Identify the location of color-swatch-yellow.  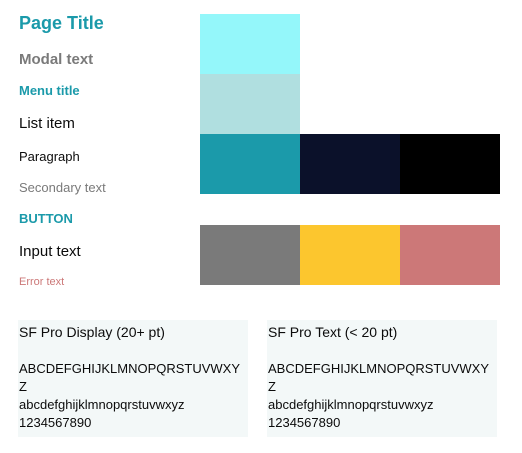
(350, 255).